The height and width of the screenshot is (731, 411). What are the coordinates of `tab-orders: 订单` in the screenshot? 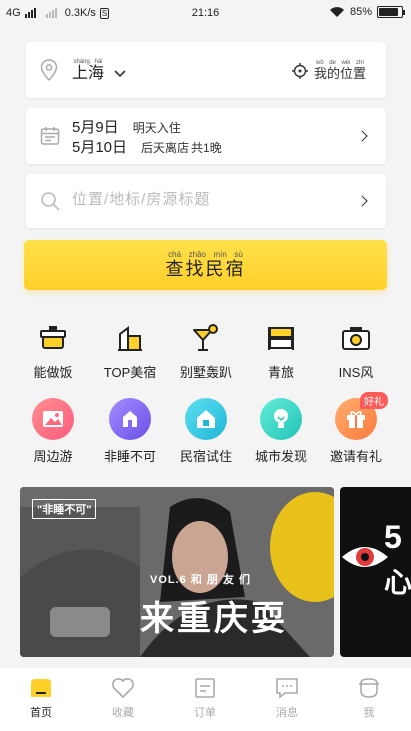 It's located at (205, 698).